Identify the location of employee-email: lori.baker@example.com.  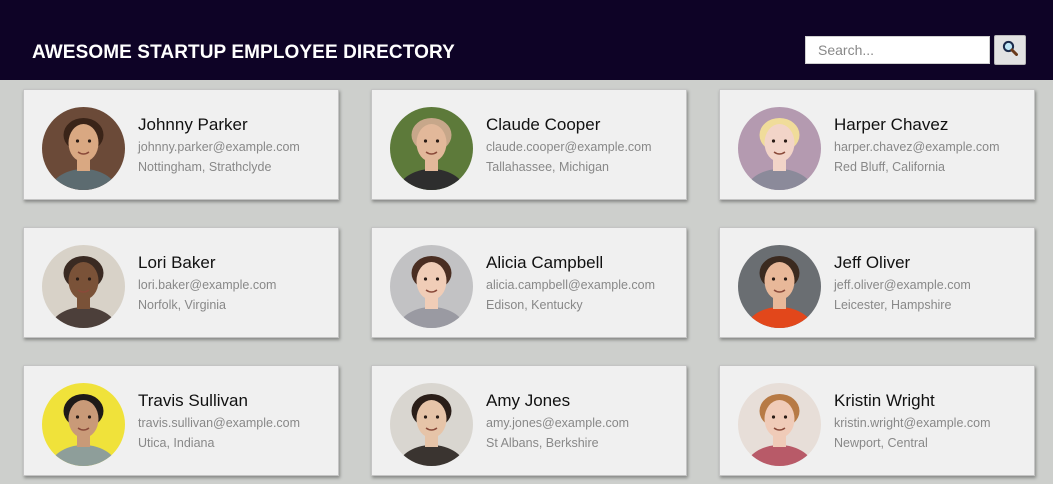
(207, 285).